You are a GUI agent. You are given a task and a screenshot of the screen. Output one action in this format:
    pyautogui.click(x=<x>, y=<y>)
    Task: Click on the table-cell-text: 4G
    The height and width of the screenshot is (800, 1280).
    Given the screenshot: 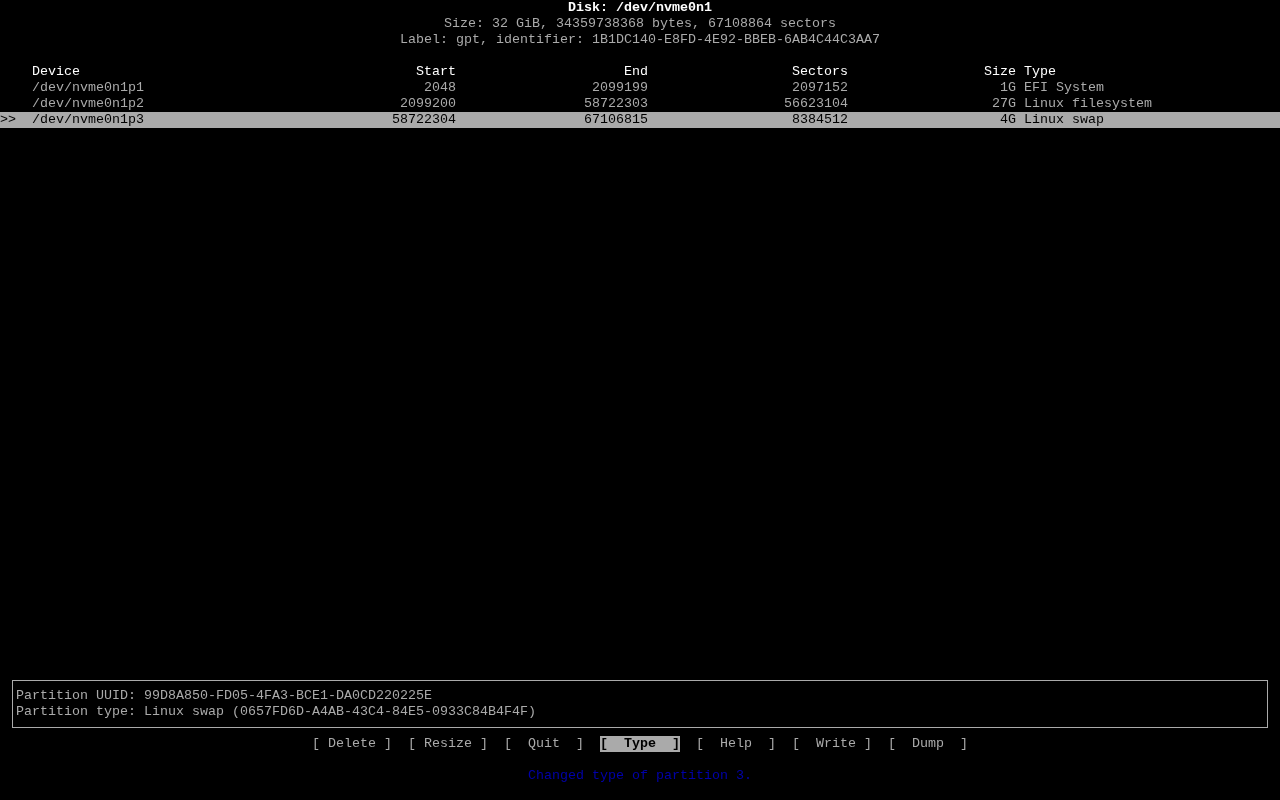 What is the action you would take?
    pyautogui.click(x=1007, y=120)
    